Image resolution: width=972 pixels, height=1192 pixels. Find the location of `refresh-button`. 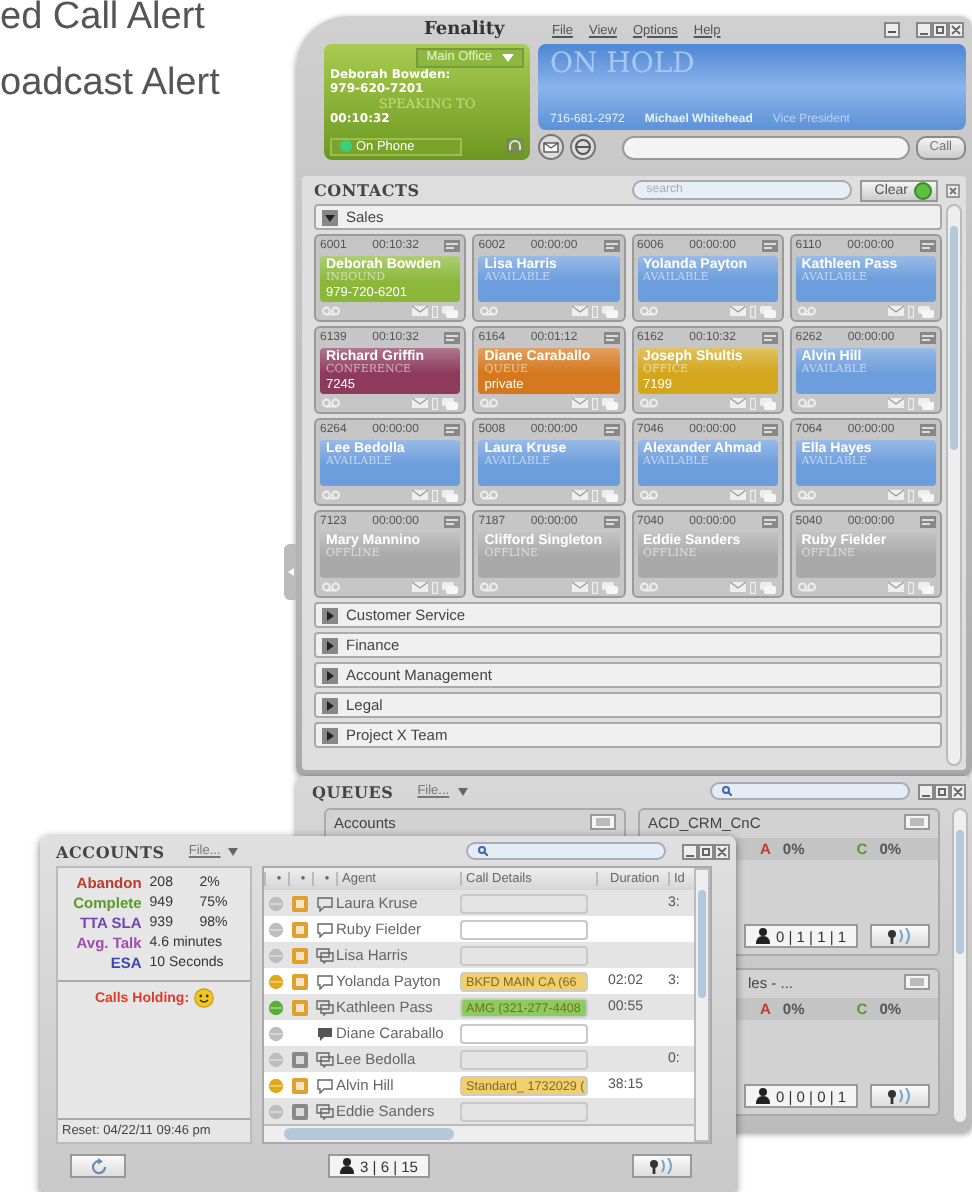

refresh-button is located at coordinates (98, 1166).